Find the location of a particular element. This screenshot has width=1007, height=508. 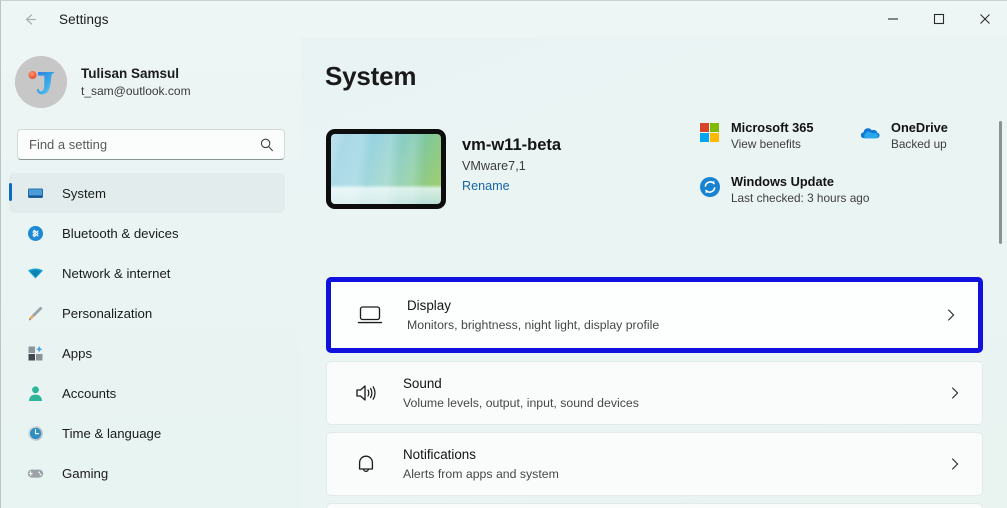

bluetooth-icon is located at coordinates (35, 233).